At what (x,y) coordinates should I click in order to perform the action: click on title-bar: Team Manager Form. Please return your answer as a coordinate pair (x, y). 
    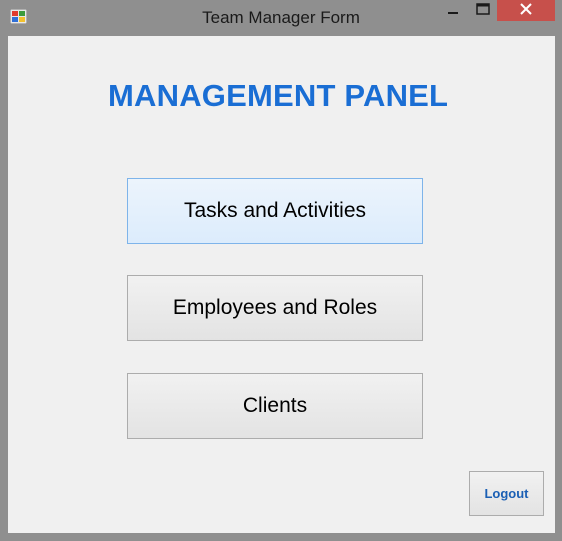
    Looking at the image, I should click on (281, 18).